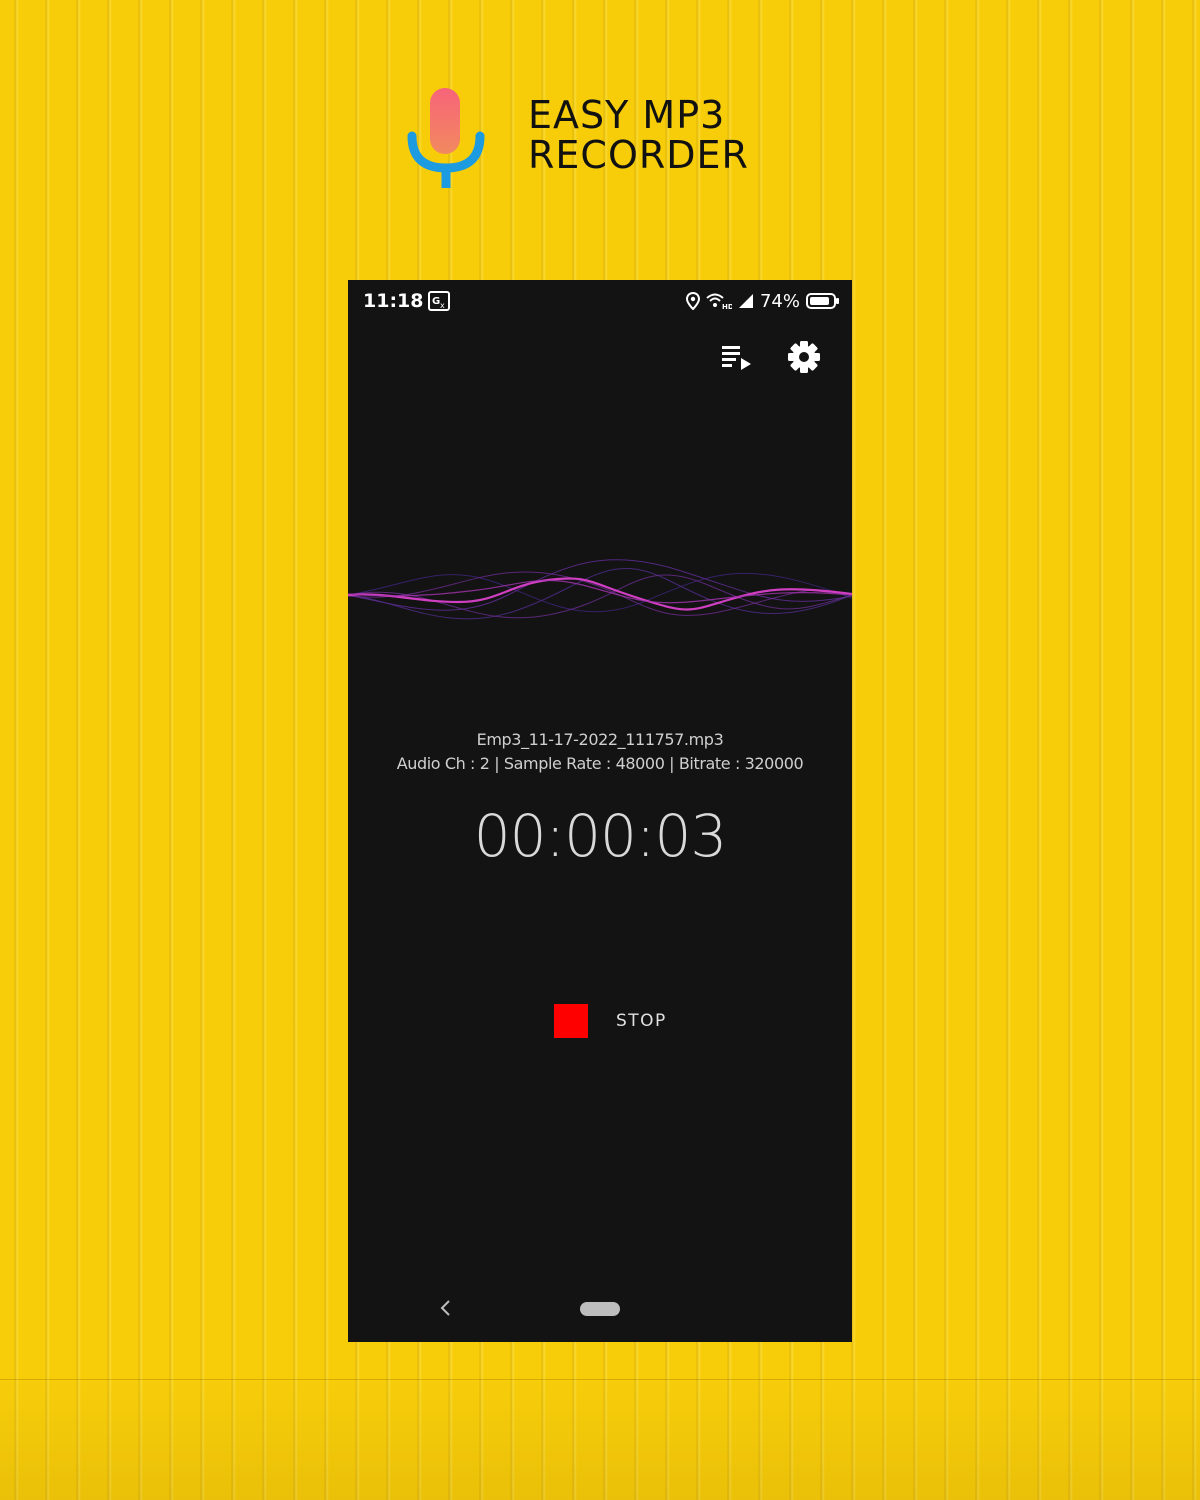 The height and width of the screenshot is (1500, 1200). Describe the element at coordinates (779, 301) in the screenshot. I see `battery-percent: 74%` at that location.